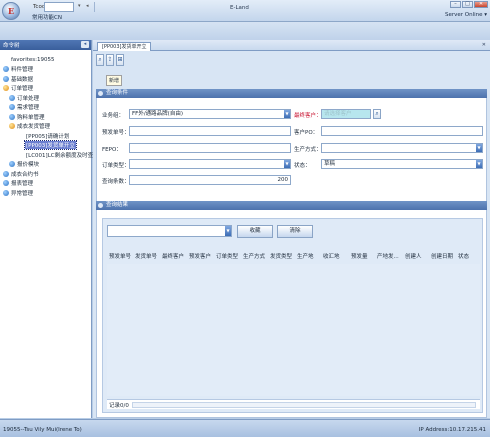 The width and height of the screenshot is (490, 437). Describe the element at coordinates (49, 155) in the screenshot. I see `tree-item-lc001: [LC001]LC剩余额度及时查询` at that location.